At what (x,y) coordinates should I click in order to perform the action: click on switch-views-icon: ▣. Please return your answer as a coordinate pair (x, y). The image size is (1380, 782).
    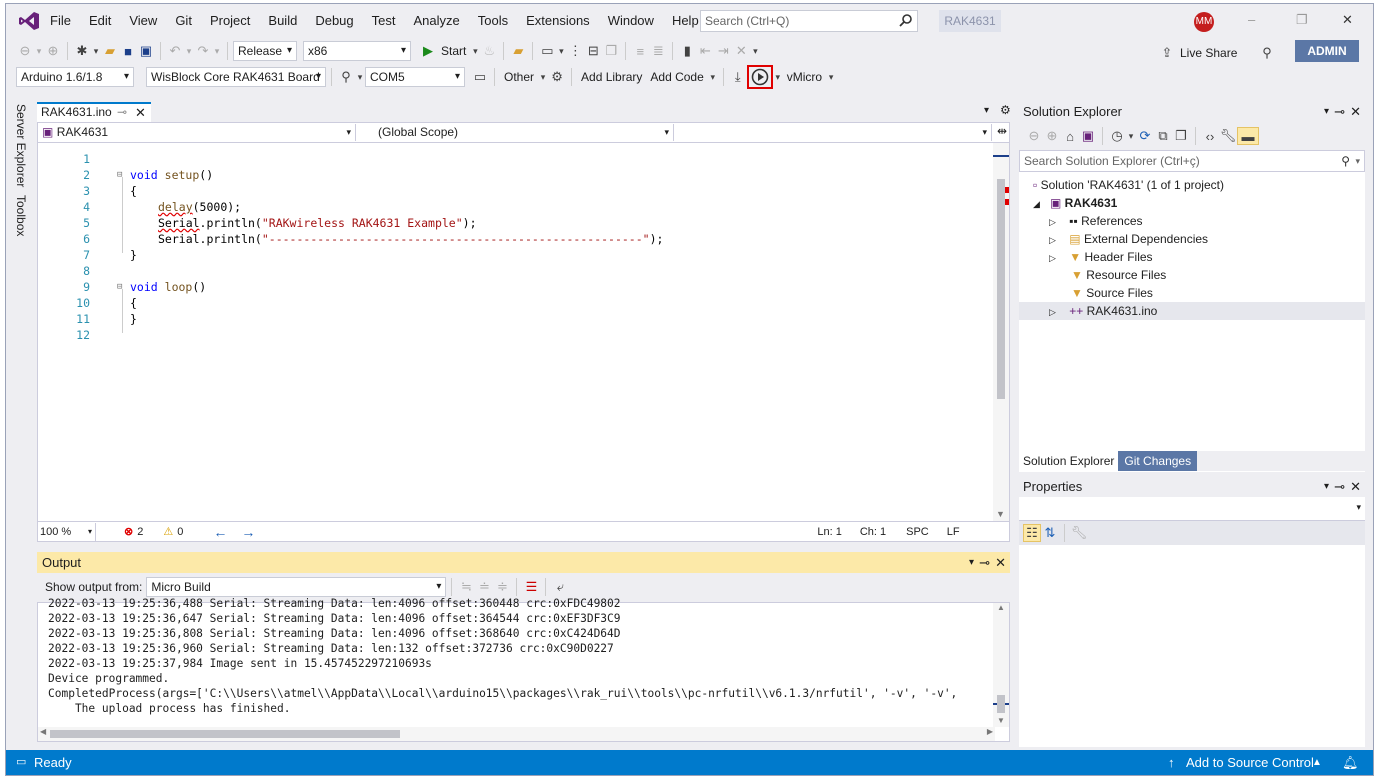
    Looking at the image, I should click on (1088, 136).